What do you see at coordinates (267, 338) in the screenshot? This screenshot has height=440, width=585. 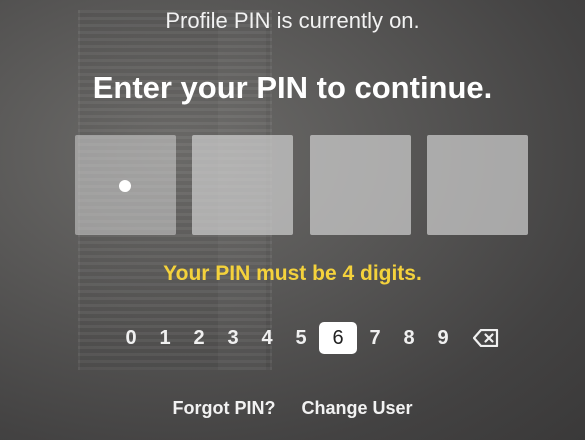 I see `key-4: 4` at bounding box center [267, 338].